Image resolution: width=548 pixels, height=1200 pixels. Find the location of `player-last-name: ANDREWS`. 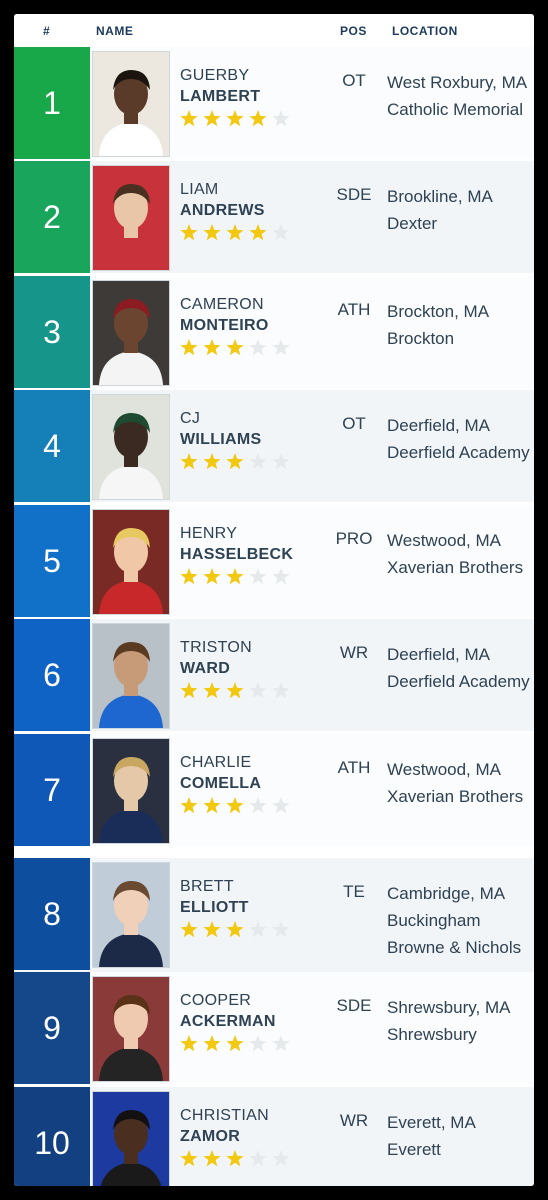

player-last-name: ANDREWS is located at coordinates (222, 211).